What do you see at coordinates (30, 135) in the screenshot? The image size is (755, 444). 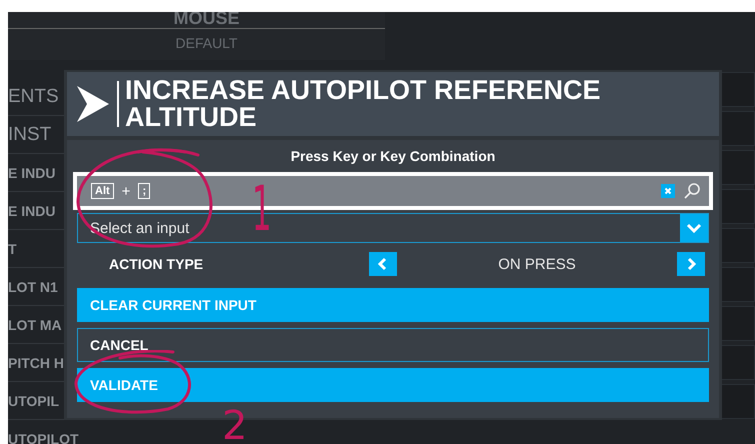 I see `list-item: INST` at bounding box center [30, 135].